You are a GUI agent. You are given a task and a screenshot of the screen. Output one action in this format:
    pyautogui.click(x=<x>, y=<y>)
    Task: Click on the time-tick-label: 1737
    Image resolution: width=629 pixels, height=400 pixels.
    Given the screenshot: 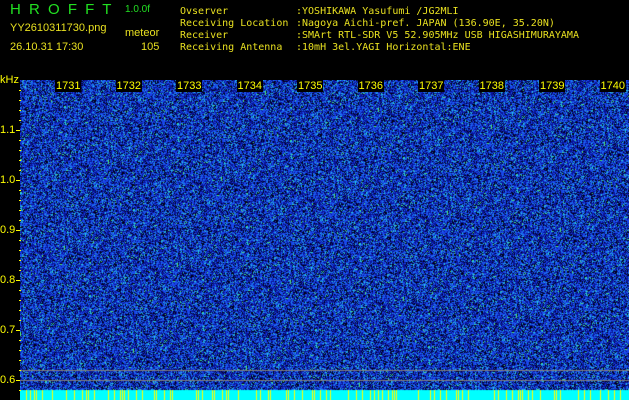 What is the action you would take?
    pyautogui.click(x=431, y=86)
    